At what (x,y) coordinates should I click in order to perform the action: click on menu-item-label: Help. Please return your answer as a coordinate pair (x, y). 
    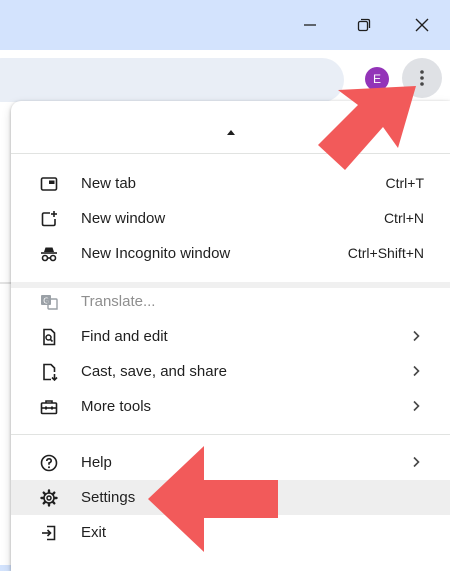
    Looking at the image, I should click on (96, 462).